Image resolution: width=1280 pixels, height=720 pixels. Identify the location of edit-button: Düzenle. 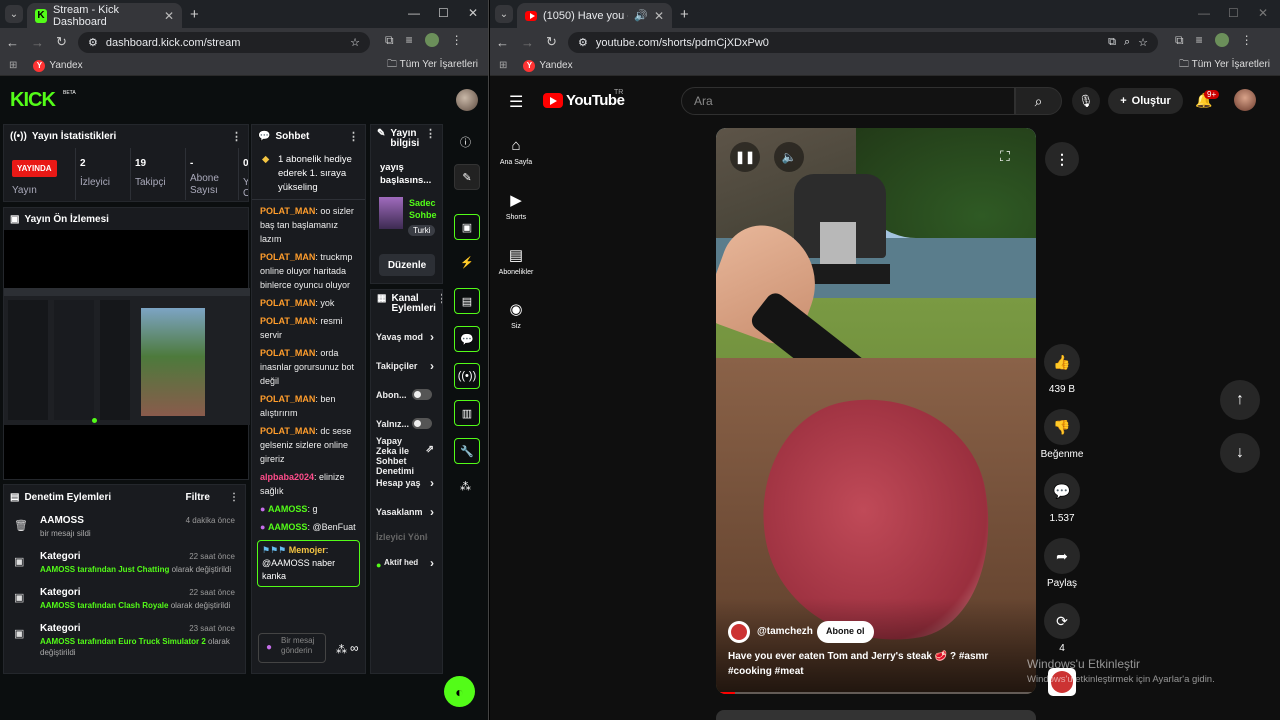
(407, 265).